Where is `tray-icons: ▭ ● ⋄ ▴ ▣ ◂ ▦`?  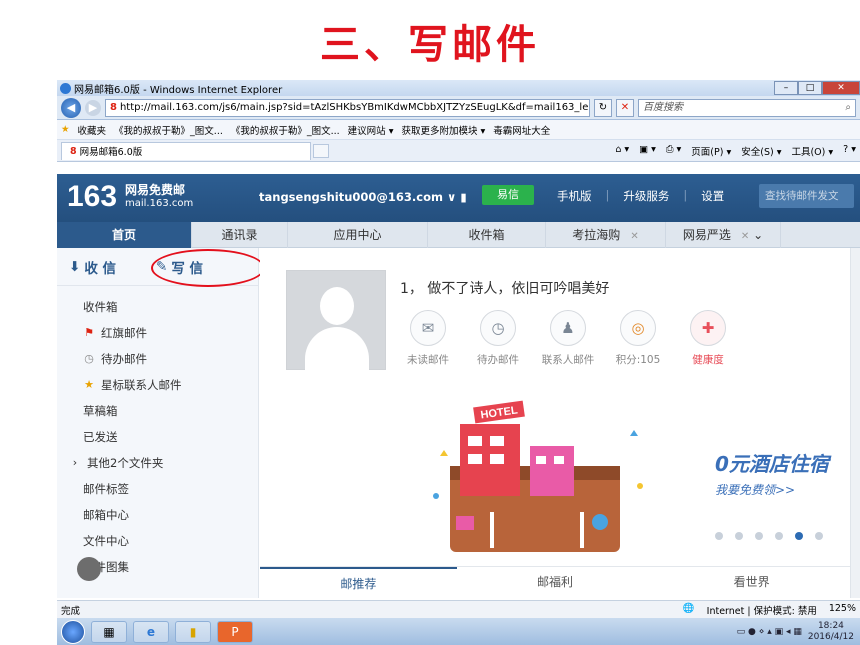
tray-icons: ▭ ● ⋄ ▴ ▣ ◂ ▦ is located at coordinates (769, 632).